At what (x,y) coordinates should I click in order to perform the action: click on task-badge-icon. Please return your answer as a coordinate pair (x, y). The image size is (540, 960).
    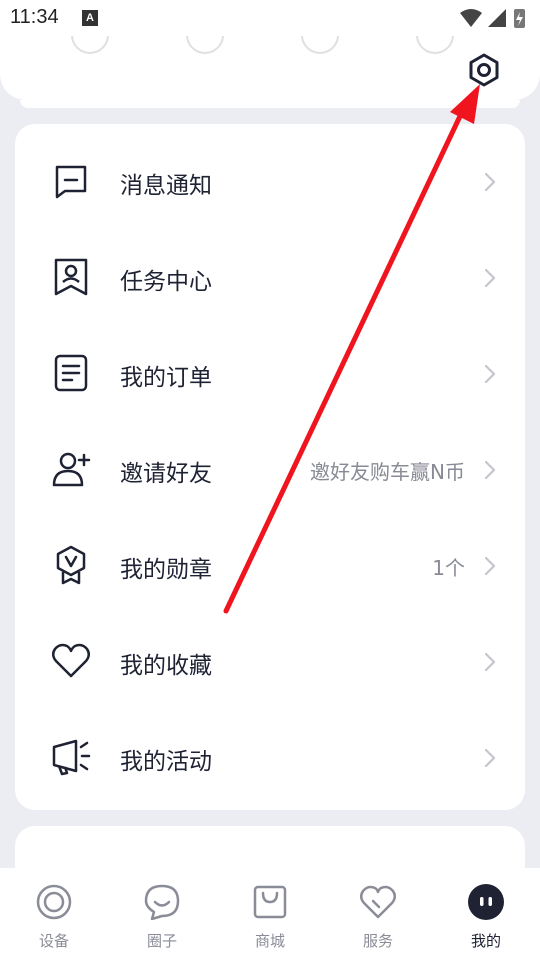
    Looking at the image, I should click on (71, 277).